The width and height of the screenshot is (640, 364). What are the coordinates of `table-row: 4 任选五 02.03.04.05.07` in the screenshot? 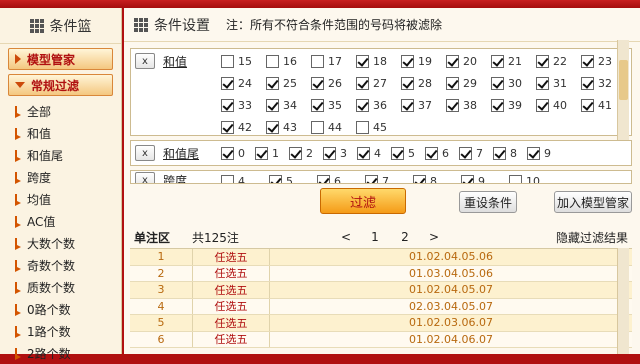 It's located at (381, 306).